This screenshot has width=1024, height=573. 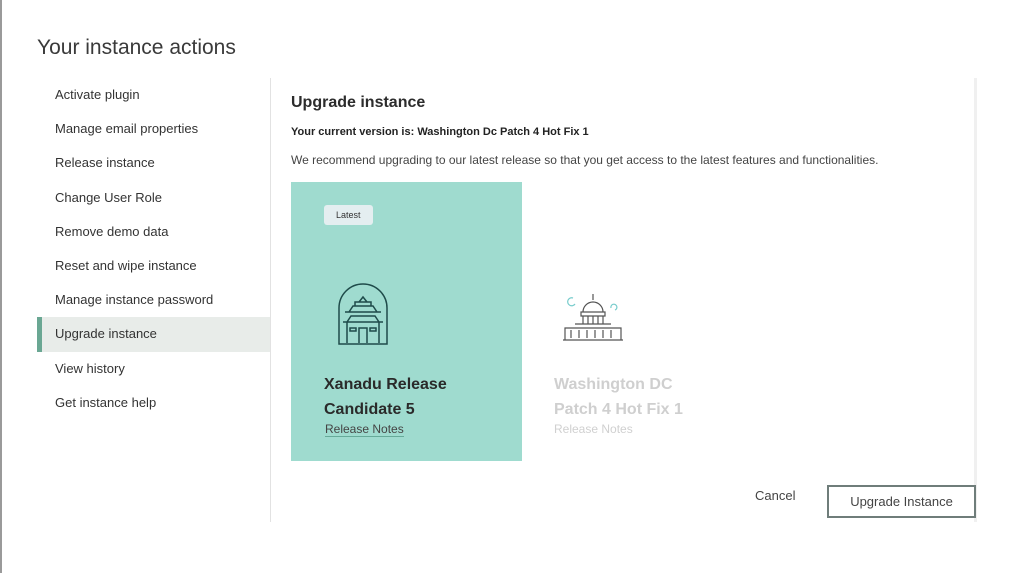 What do you see at coordinates (136, 47) in the screenshot?
I see `page-title: Your instance actions` at bounding box center [136, 47].